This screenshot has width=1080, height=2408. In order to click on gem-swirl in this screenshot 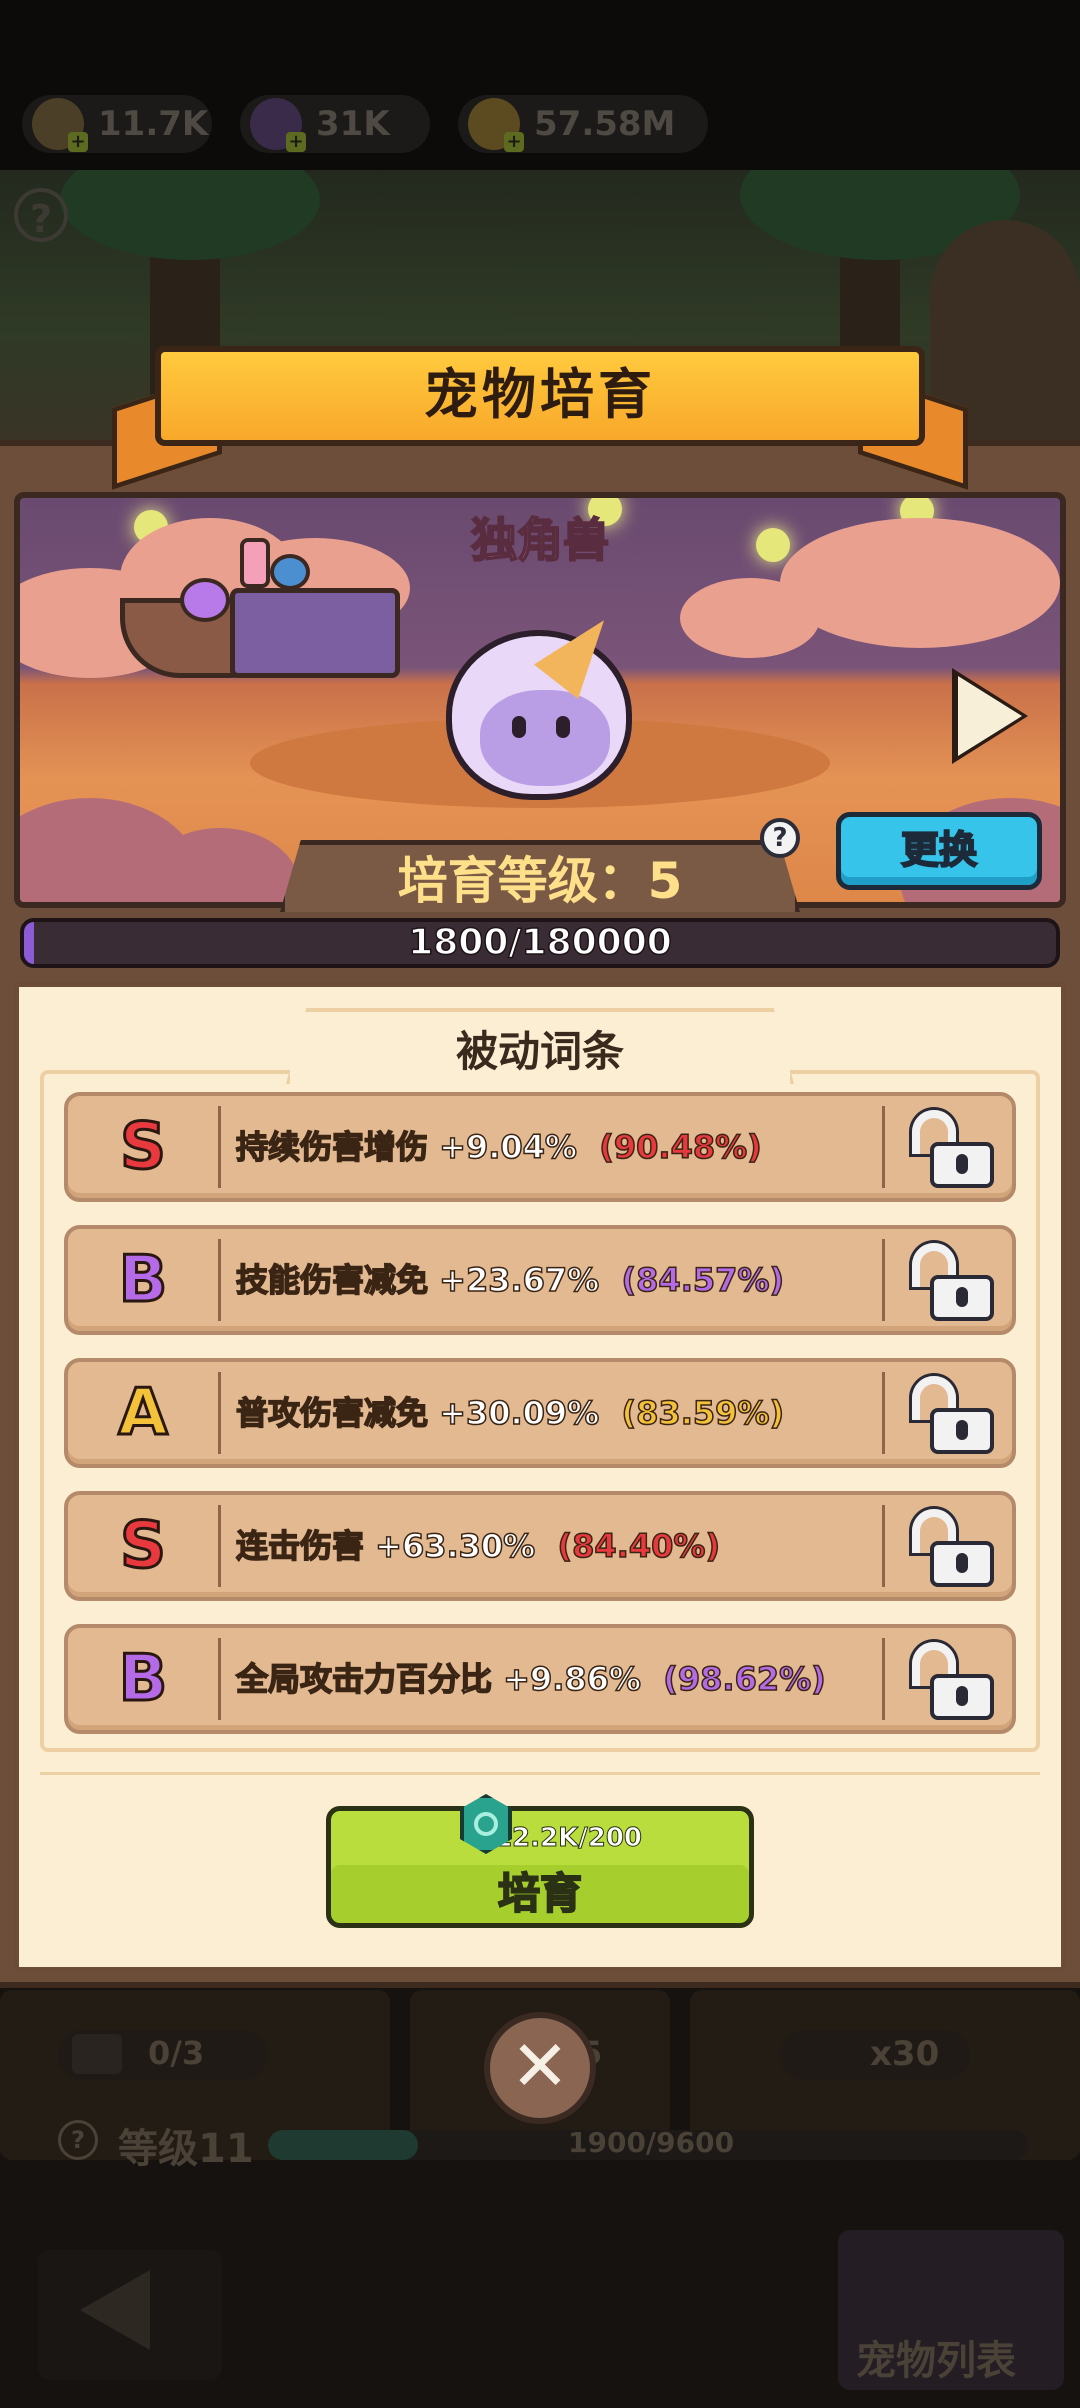, I will do `click(486, 1824)`.